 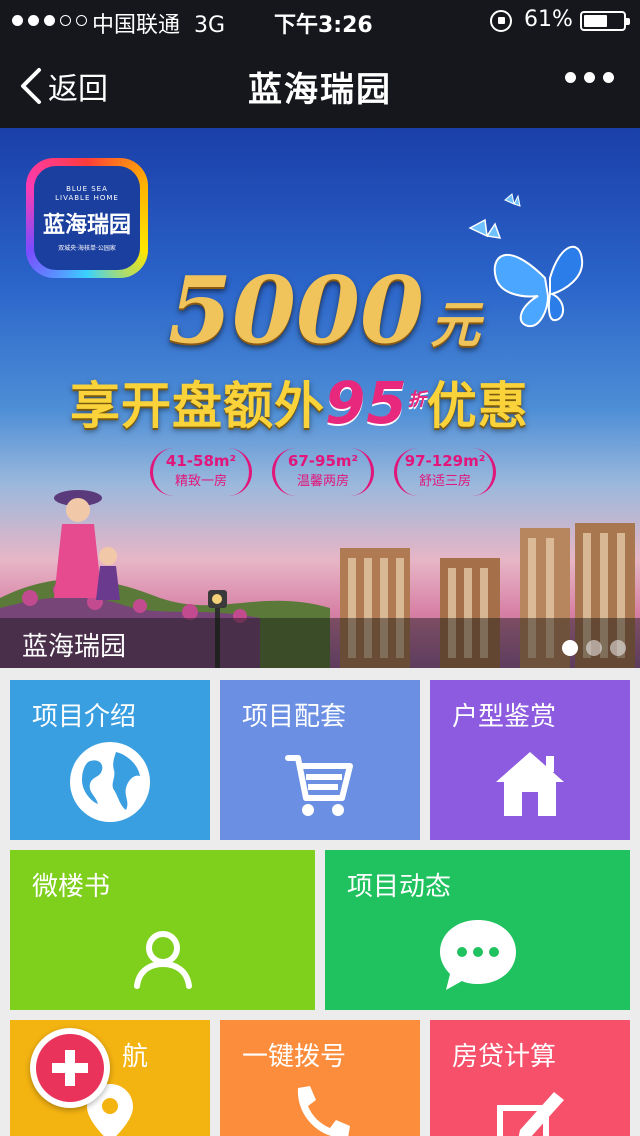 I want to click on tile-project-intro: 项目介绍, so click(x=110, y=760).